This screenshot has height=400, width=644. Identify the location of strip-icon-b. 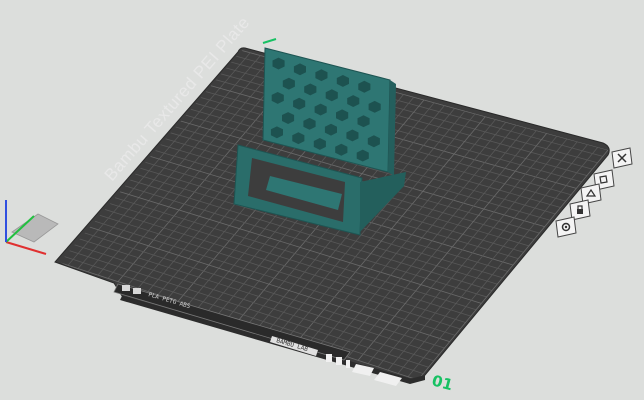
(137, 291).